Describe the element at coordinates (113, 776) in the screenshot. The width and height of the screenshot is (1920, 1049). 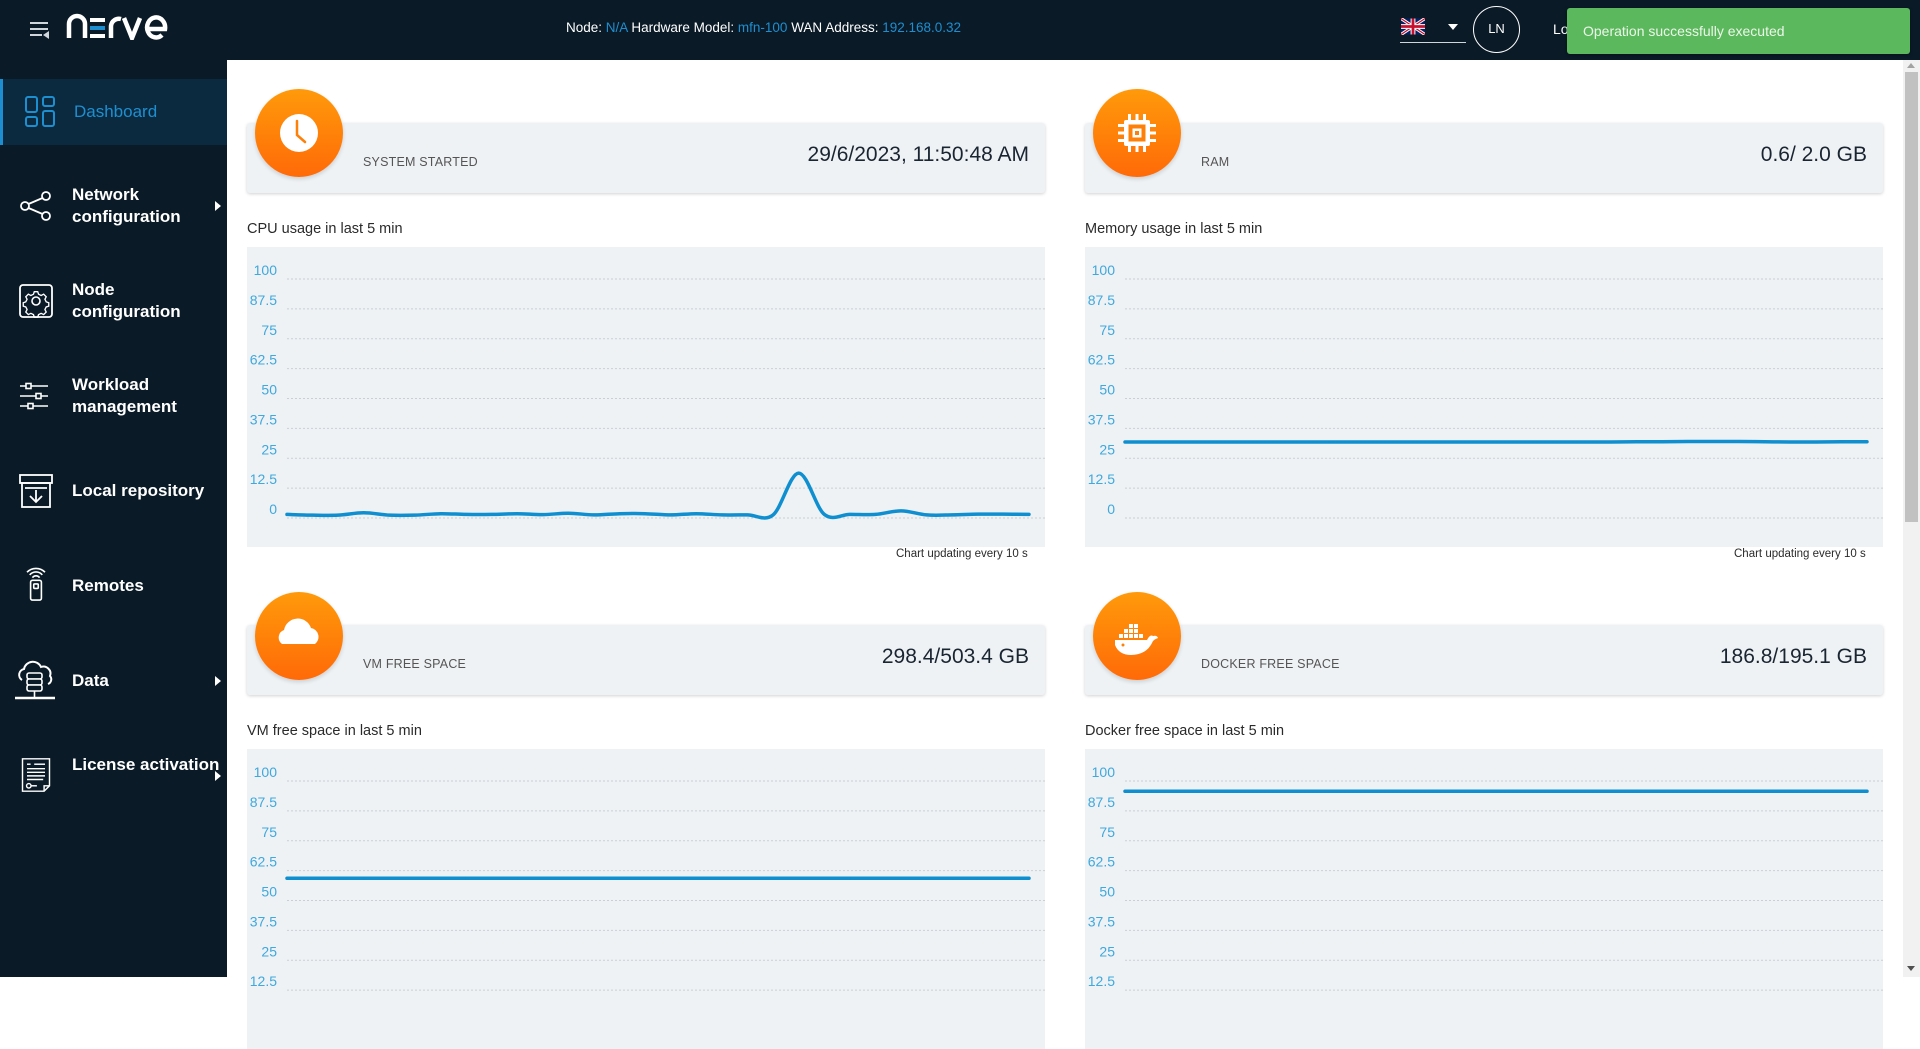
I see `sidebar-item-license-activation: License activation` at that location.